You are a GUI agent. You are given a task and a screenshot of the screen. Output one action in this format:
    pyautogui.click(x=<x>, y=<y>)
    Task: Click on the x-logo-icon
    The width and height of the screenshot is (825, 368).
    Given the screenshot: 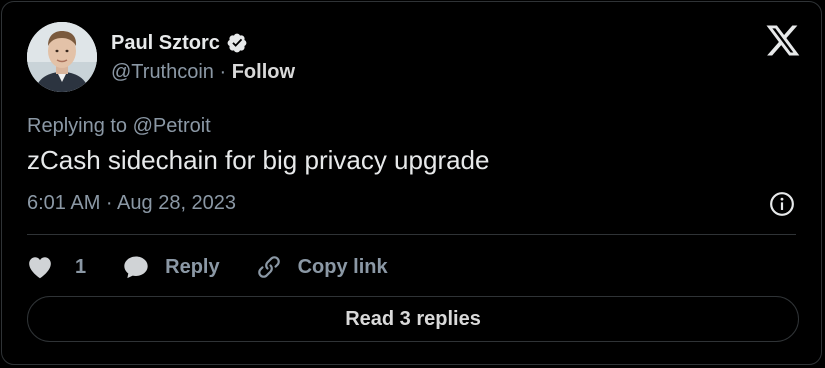 What is the action you would take?
    pyautogui.click(x=783, y=40)
    